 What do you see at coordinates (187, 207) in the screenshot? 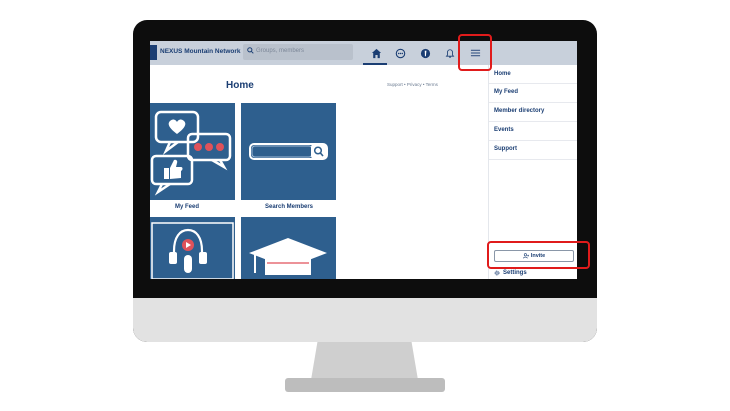
I see `tile-label: My Feed` at bounding box center [187, 207].